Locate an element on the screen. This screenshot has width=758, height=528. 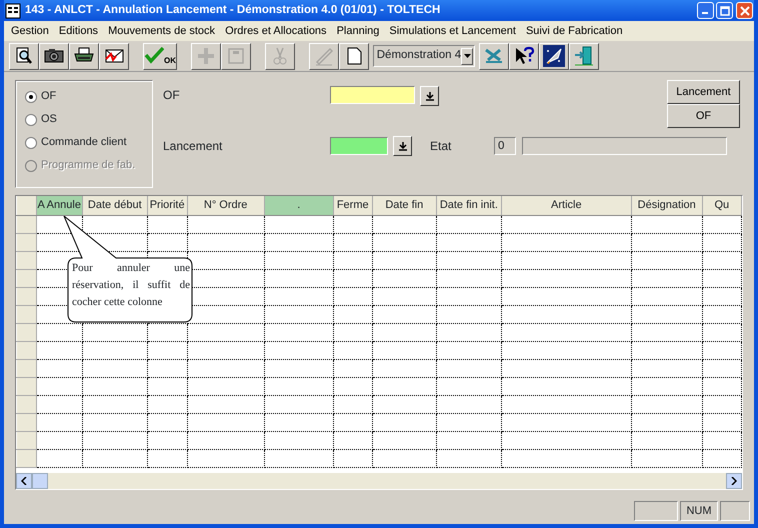
status-code-field: 0 is located at coordinates (505, 146).